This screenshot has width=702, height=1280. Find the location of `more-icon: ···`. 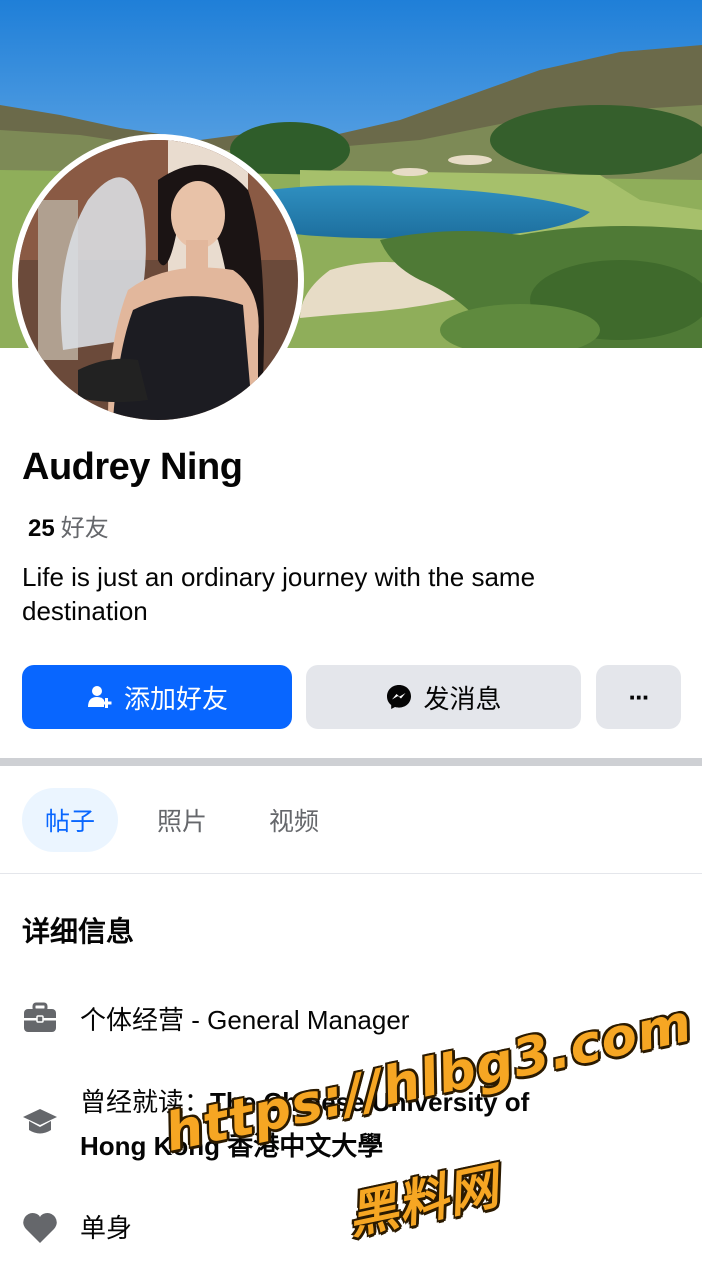

more-icon: ··· is located at coordinates (639, 696).